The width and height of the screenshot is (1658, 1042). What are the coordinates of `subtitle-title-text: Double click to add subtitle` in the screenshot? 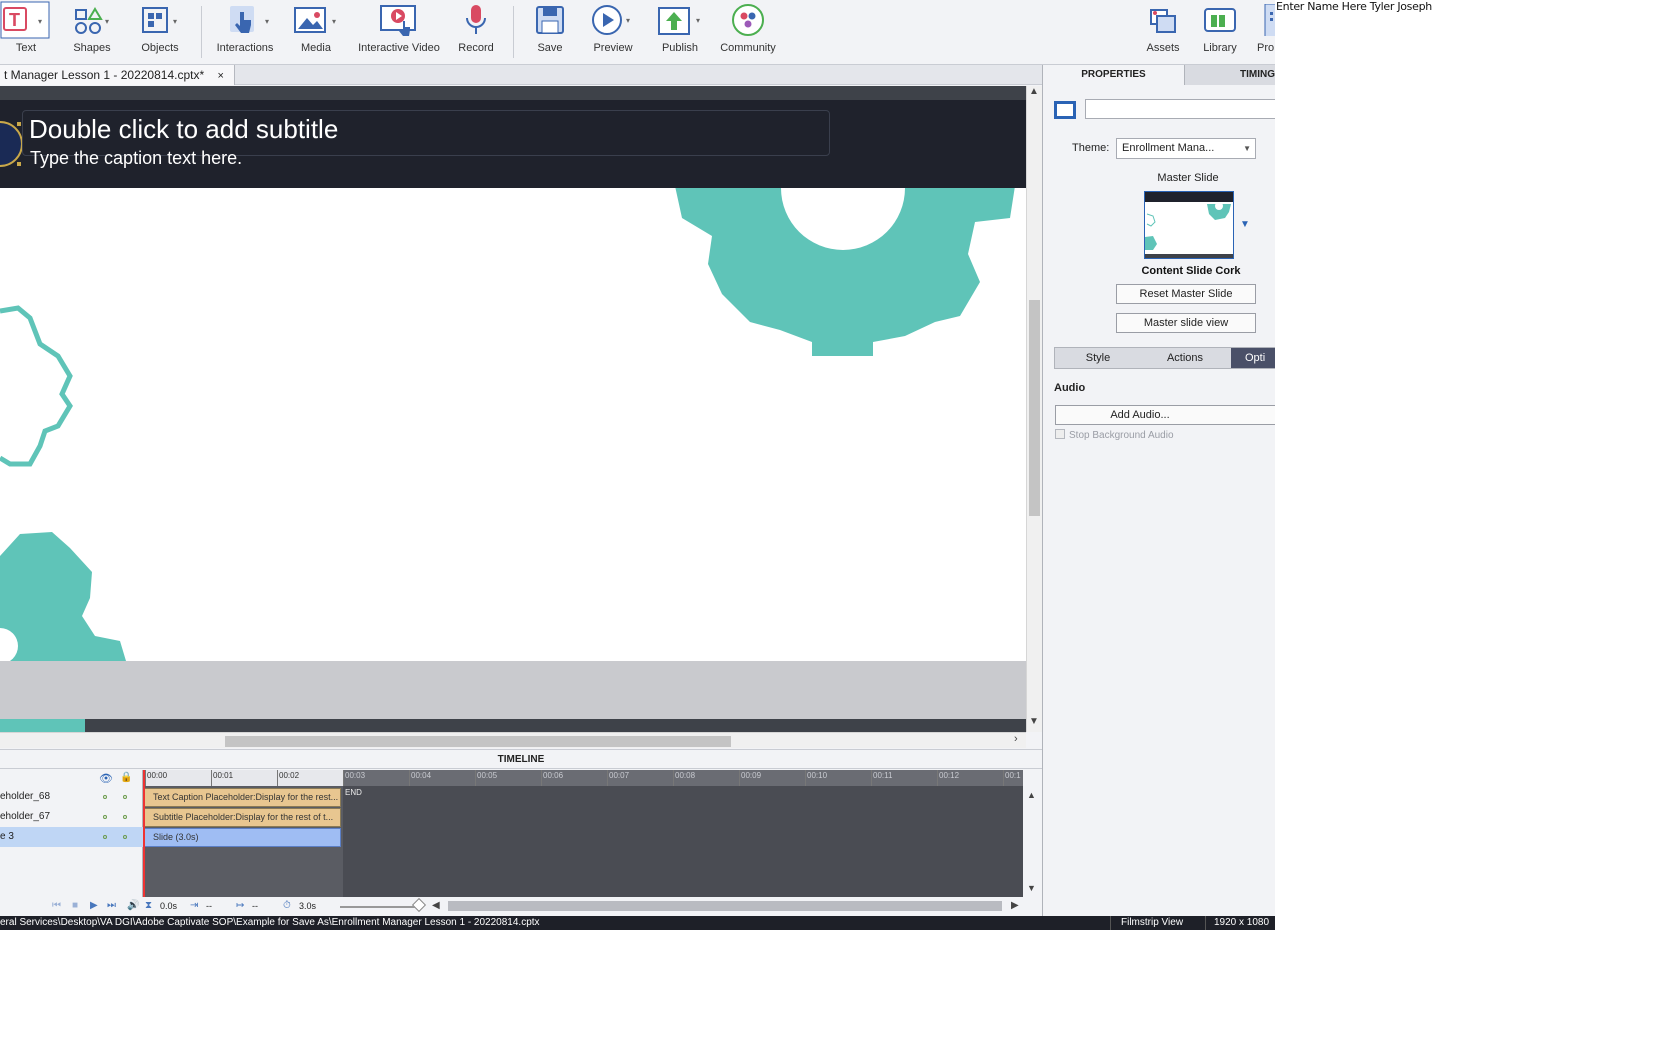 It's located at (183, 129).